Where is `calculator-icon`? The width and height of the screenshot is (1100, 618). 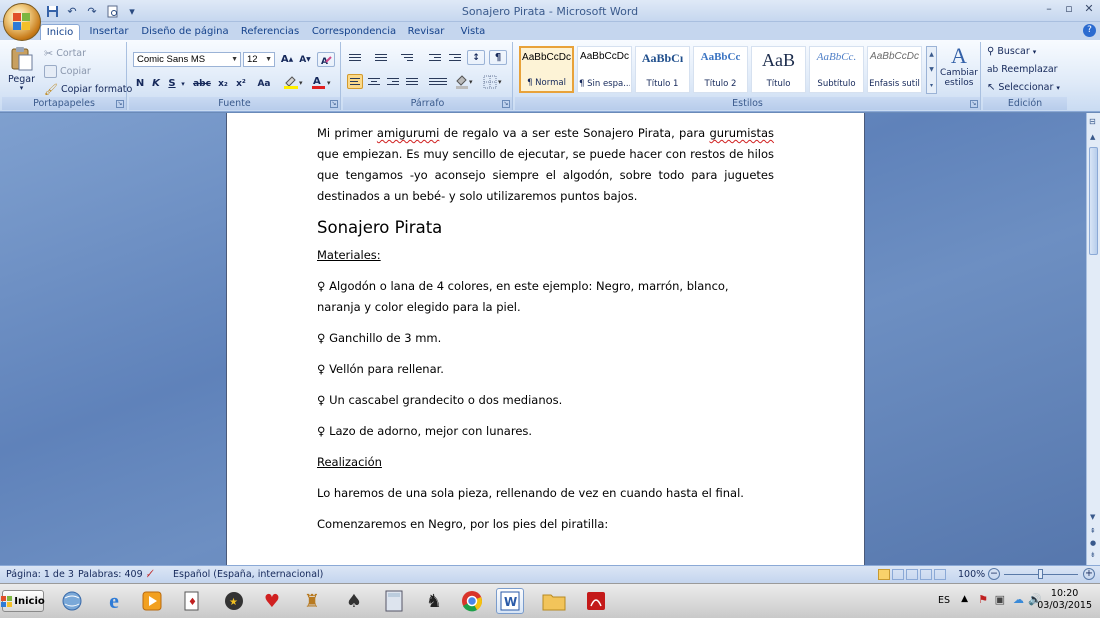 calculator-icon is located at coordinates (394, 601).